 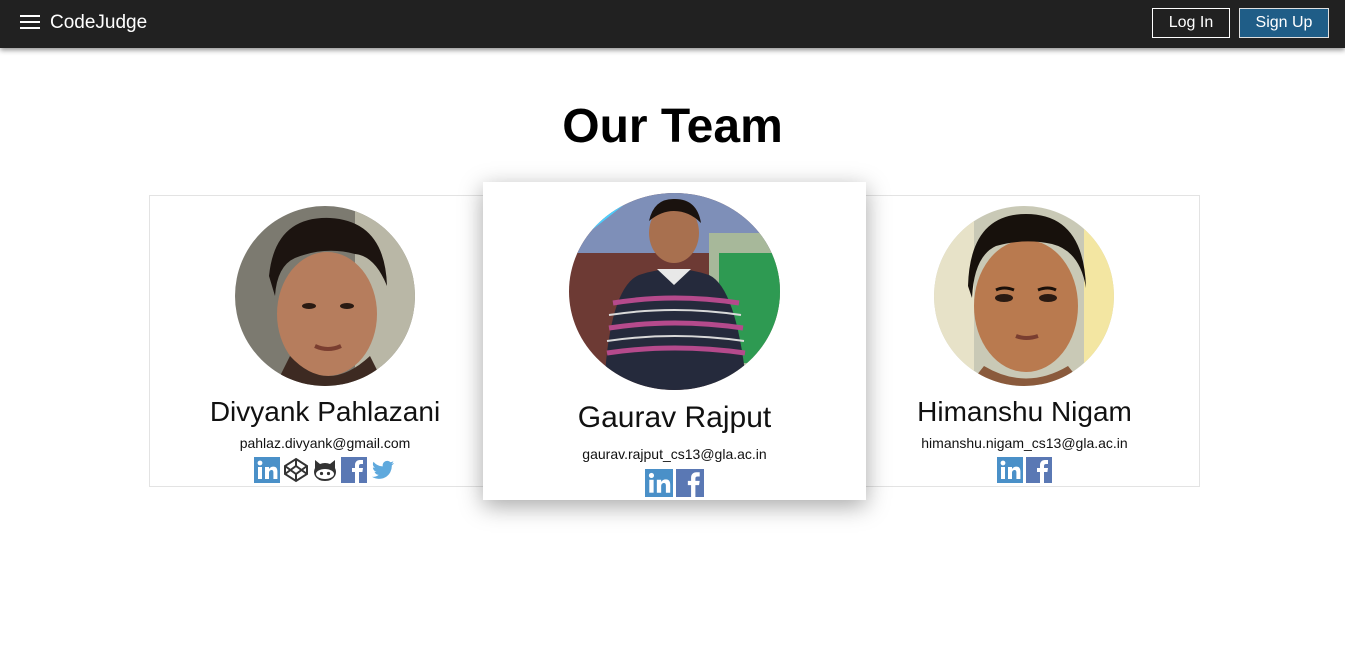 What do you see at coordinates (98, 23) in the screenshot?
I see `brand-logo: CodeJudge` at bounding box center [98, 23].